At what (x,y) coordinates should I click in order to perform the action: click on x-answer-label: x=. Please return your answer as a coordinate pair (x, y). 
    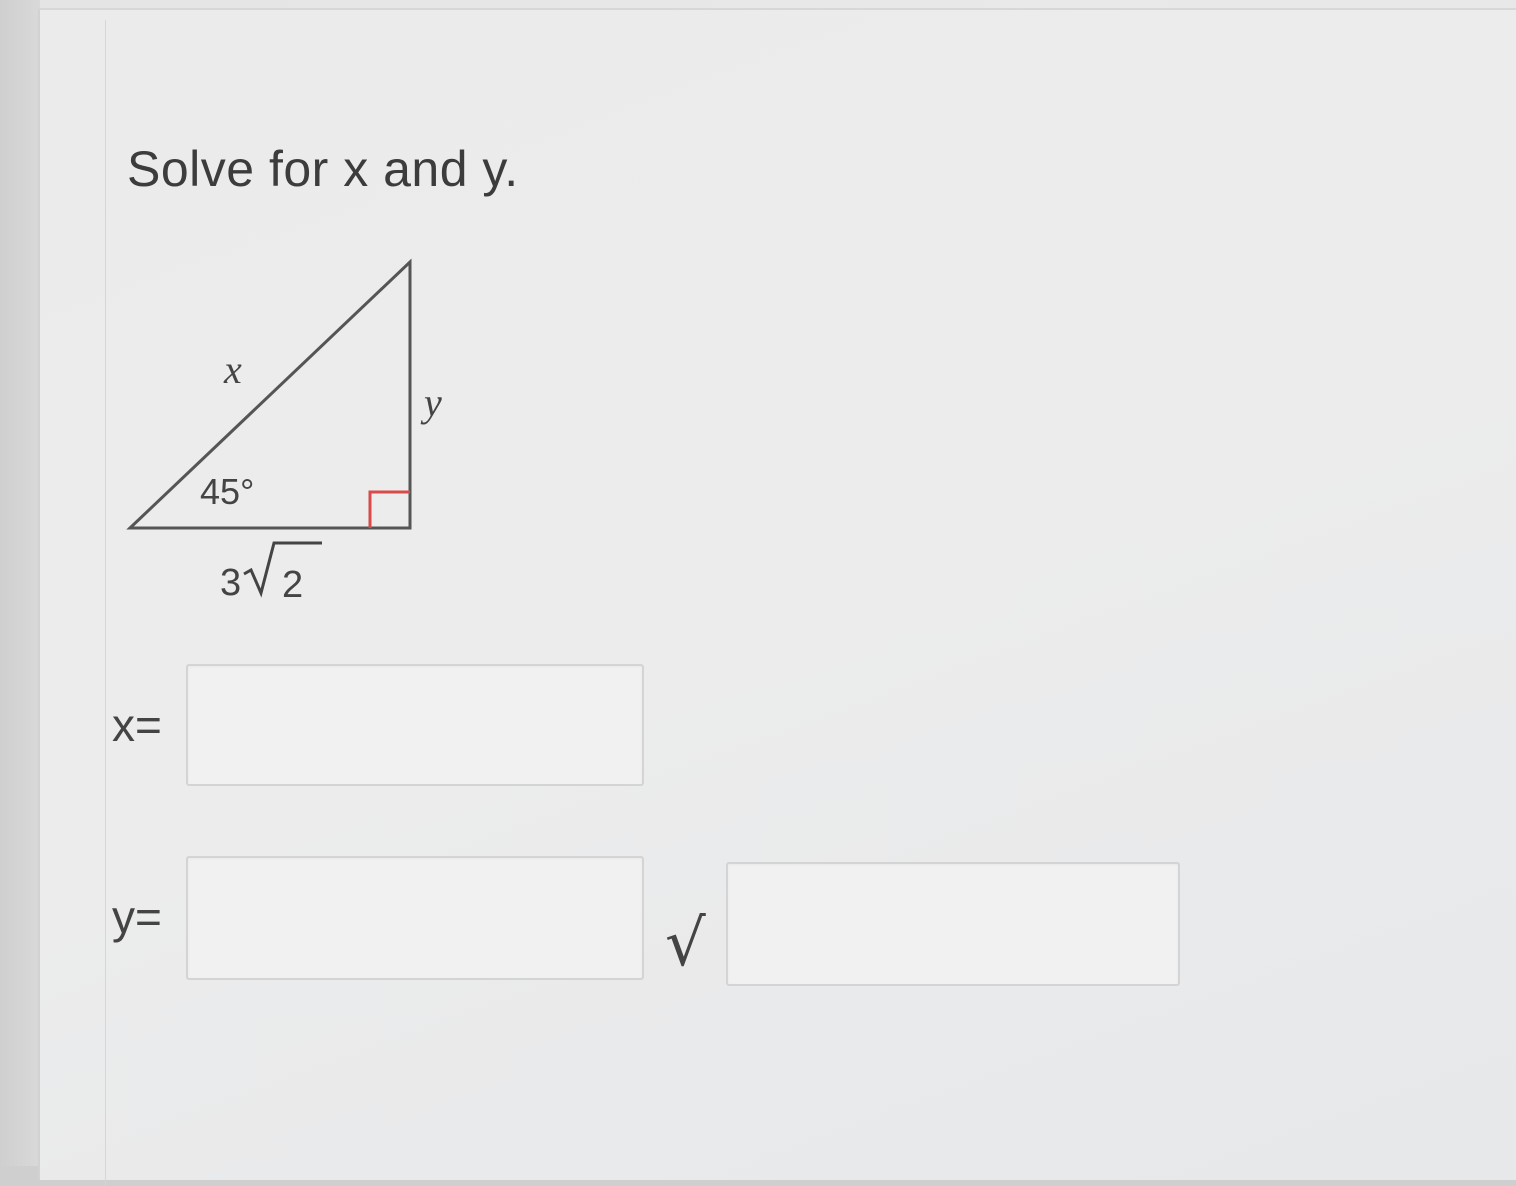
    Looking at the image, I should click on (137, 725).